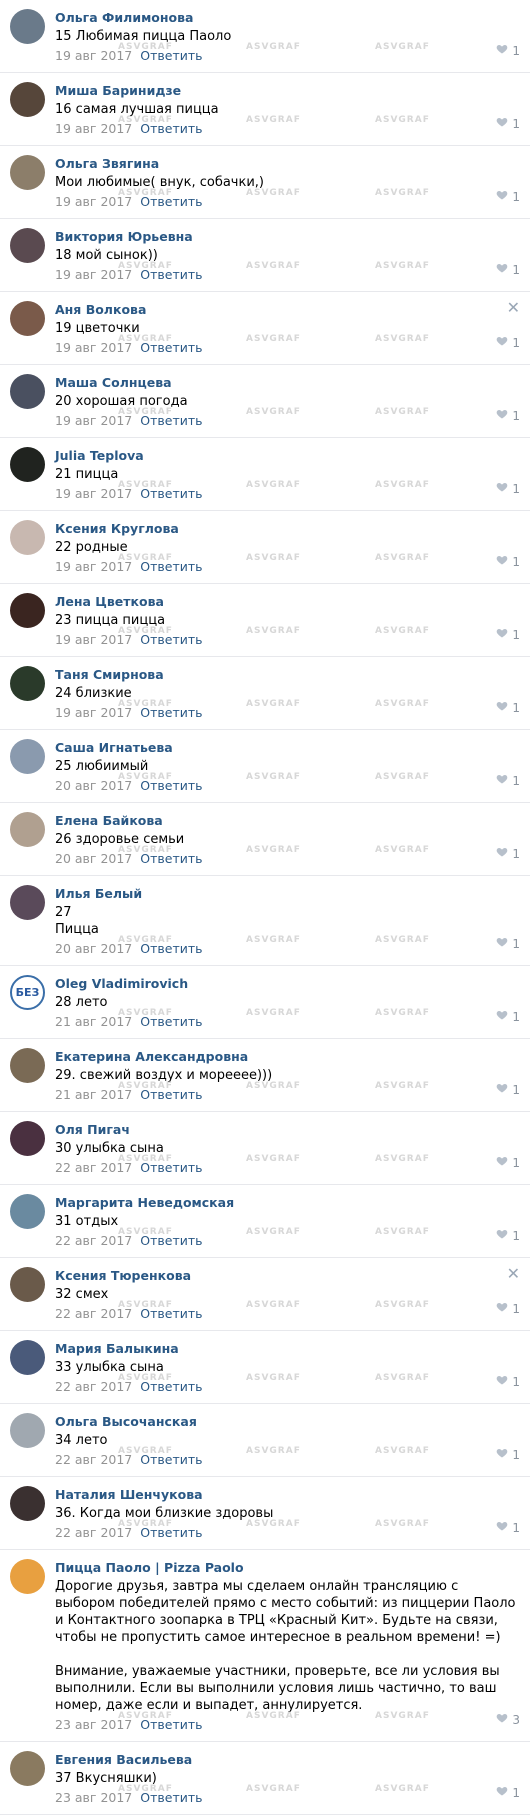 This screenshot has width=530, height=1815. Describe the element at coordinates (287, 1056) in the screenshot. I see `author-link: Екатерина Александровна` at that location.